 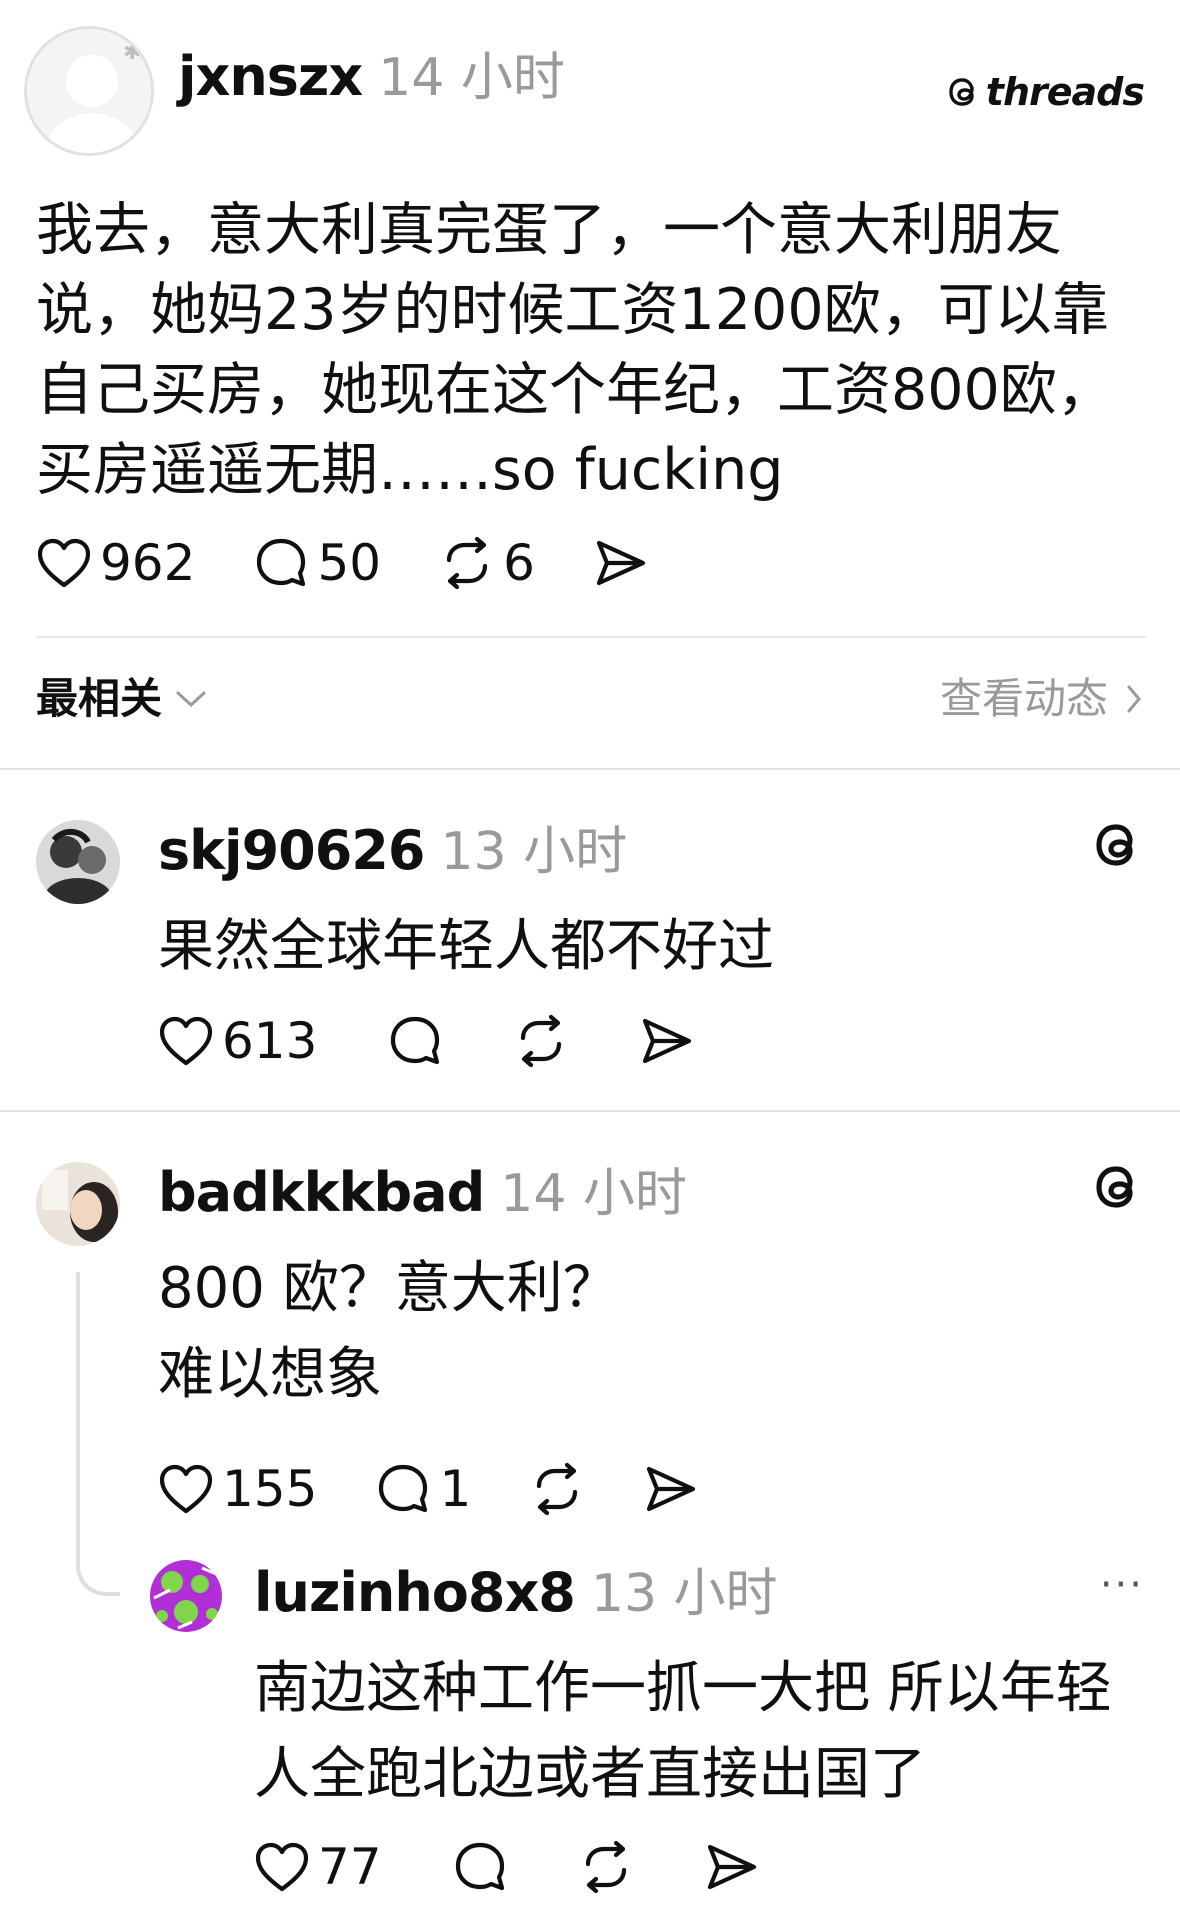 I want to click on threads-brand: threads, so click(x=1045, y=92).